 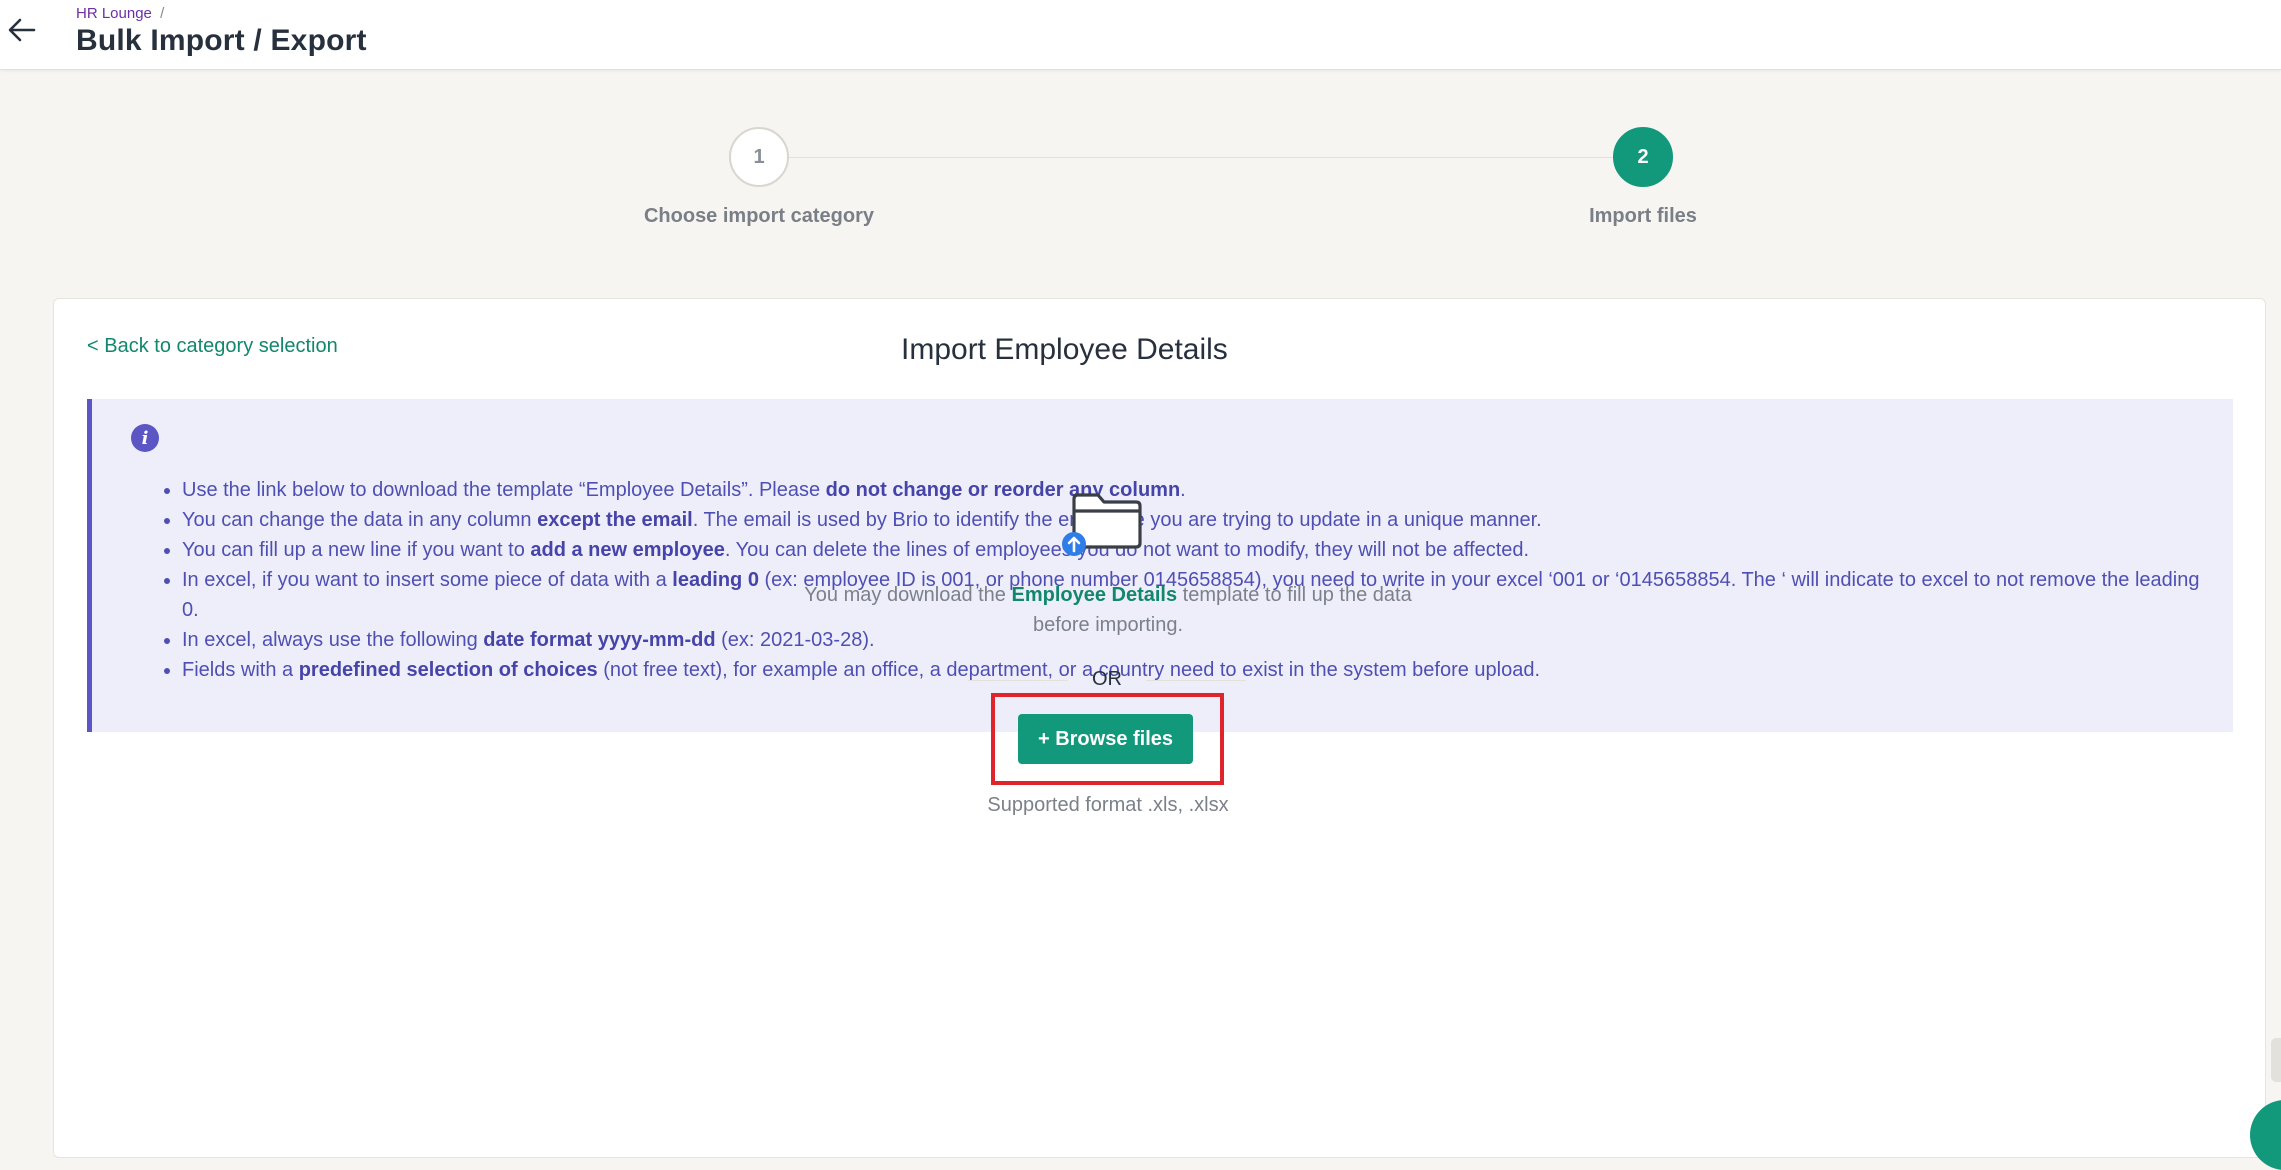 I want to click on instruction-emphasis: except the email, so click(x=615, y=520).